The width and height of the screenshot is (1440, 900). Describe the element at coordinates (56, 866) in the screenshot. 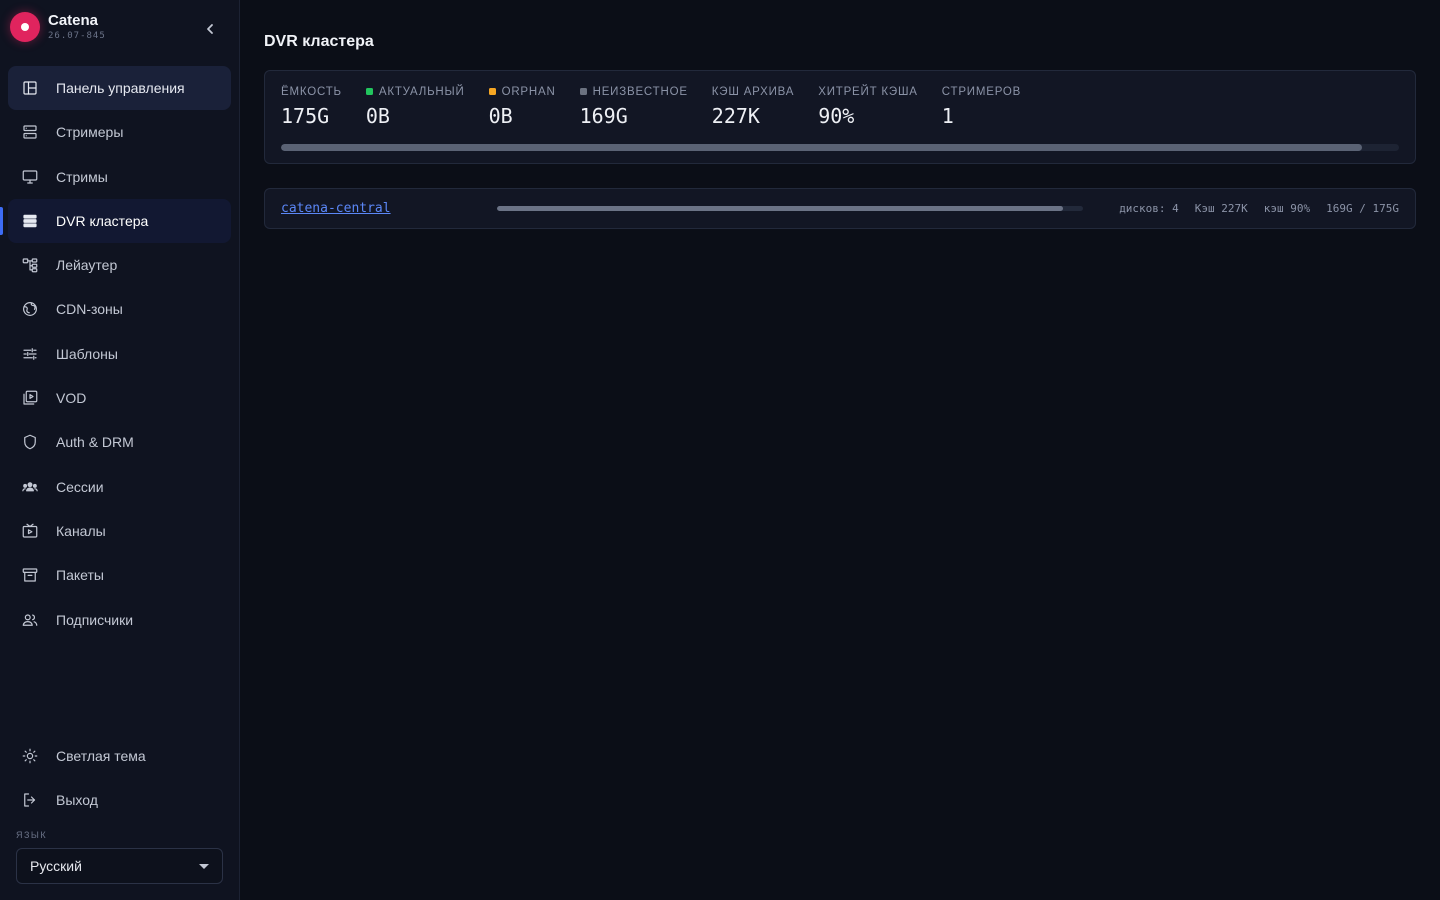

I see `language-value: Русский` at that location.